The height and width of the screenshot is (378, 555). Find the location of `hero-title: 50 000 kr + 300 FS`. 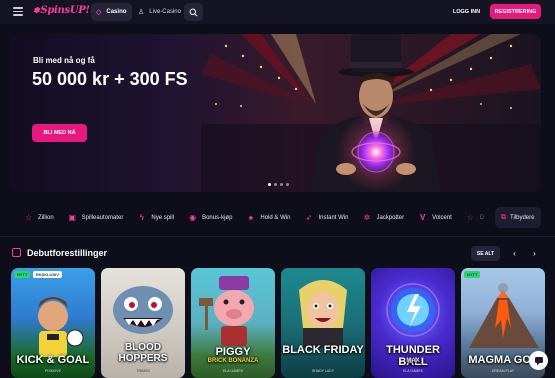

hero-title: 50 000 kr + 300 FS is located at coordinates (110, 79).